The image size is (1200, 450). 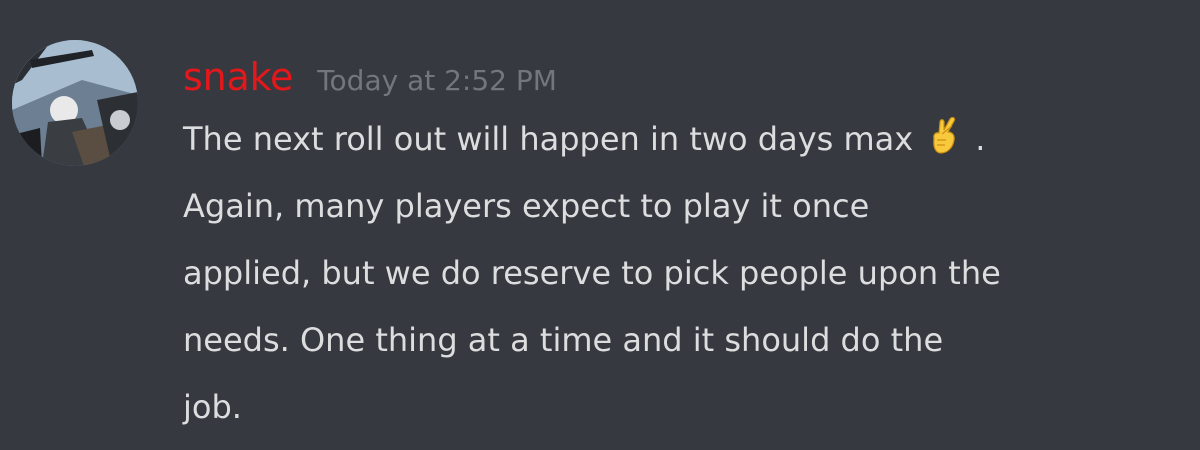 I want to click on message-header: snake Today at 2:52 PM, so click(x=685, y=77).